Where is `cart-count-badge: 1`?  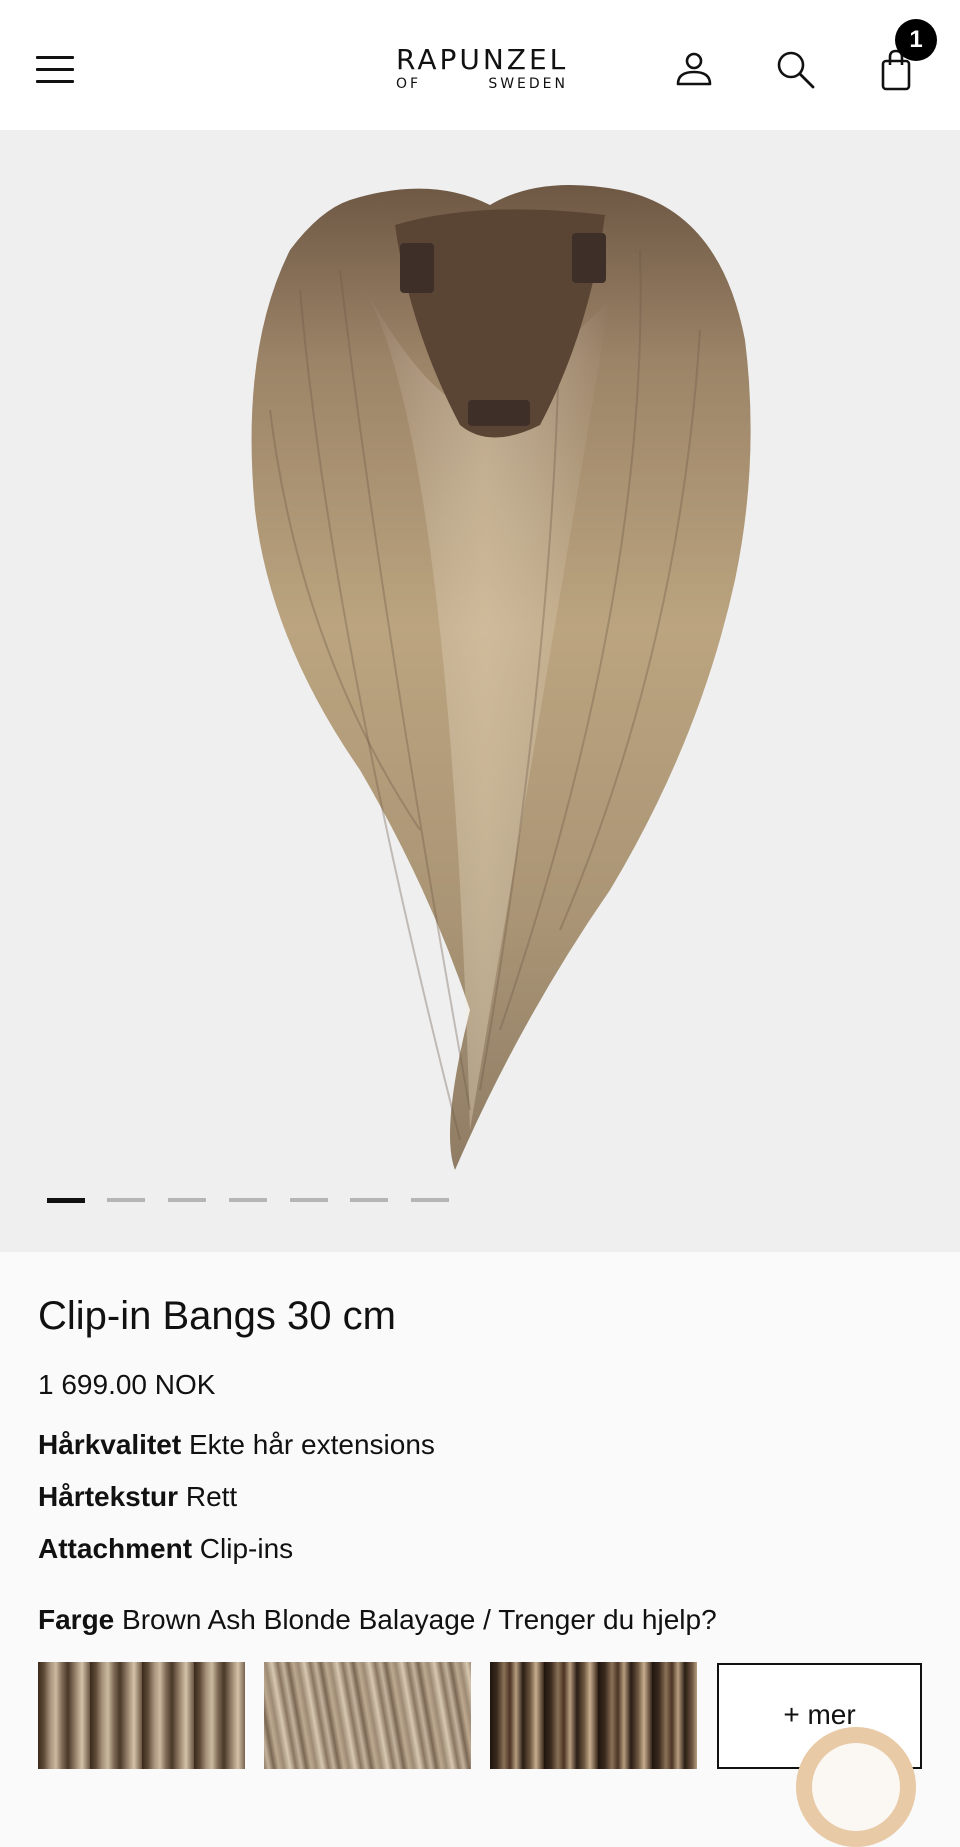 cart-count-badge: 1 is located at coordinates (916, 40).